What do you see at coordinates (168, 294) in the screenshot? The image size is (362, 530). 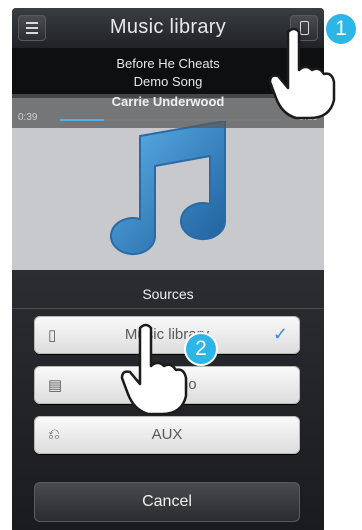 I see `sheet-title: Sources` at bounding box center [168, 294].